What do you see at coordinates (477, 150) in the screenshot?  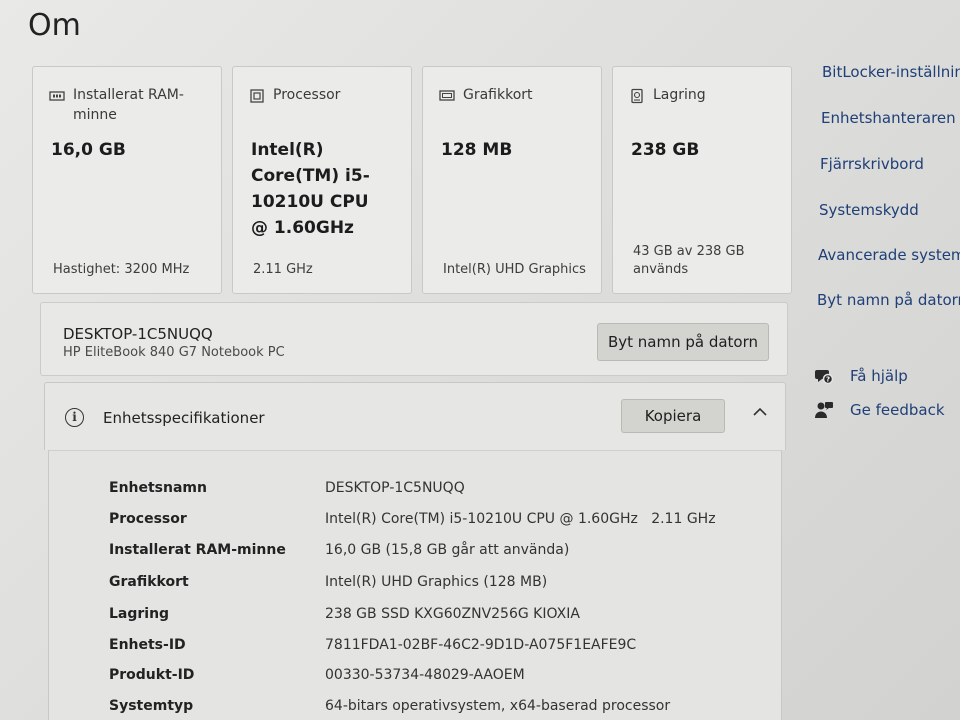 I see `graphics-card-value: 128 MB` at bounding box center [477, 150].